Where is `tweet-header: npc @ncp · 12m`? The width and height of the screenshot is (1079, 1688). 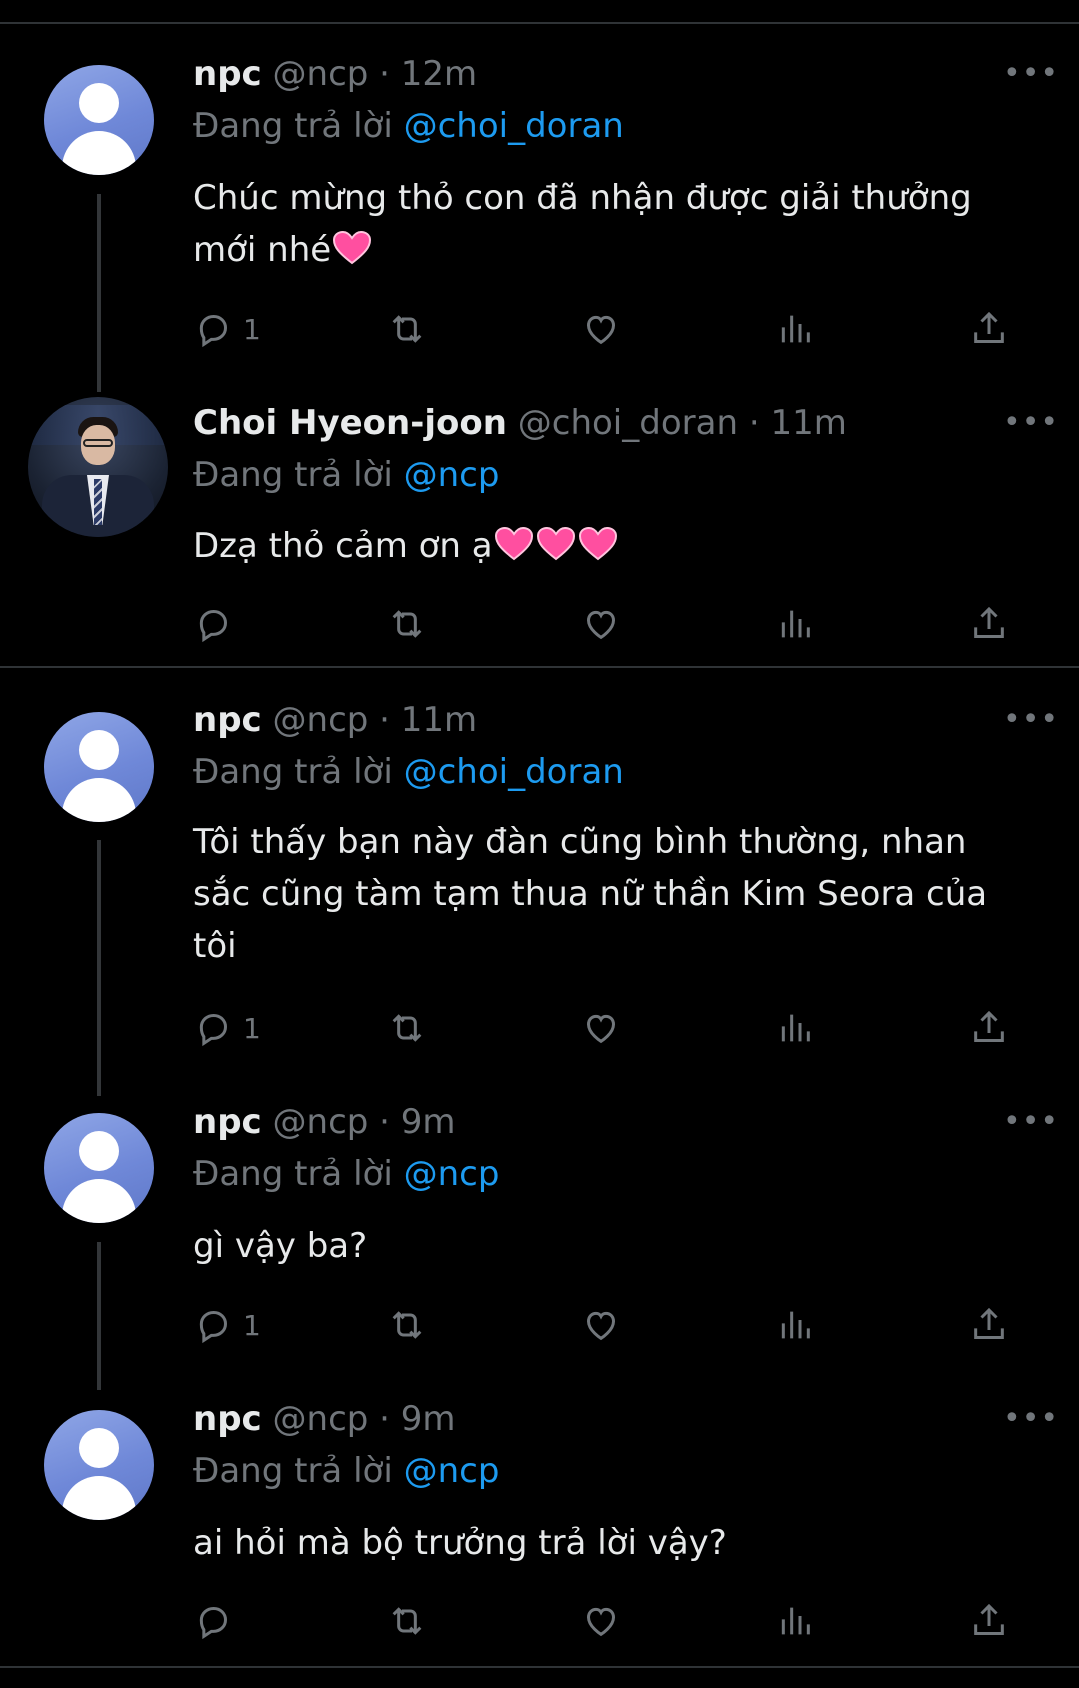 tweet-header: npc @ncp · 12m is located at coordinates (335, 74).